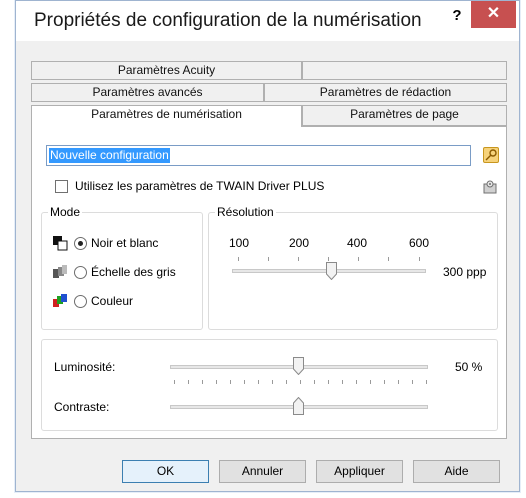 The width and height of the screenshot is (526, 498). Describe the element at coordinates (385, 92) in the screenshot. I see `tab-redaction: Paramètres de rédaction` at that location.